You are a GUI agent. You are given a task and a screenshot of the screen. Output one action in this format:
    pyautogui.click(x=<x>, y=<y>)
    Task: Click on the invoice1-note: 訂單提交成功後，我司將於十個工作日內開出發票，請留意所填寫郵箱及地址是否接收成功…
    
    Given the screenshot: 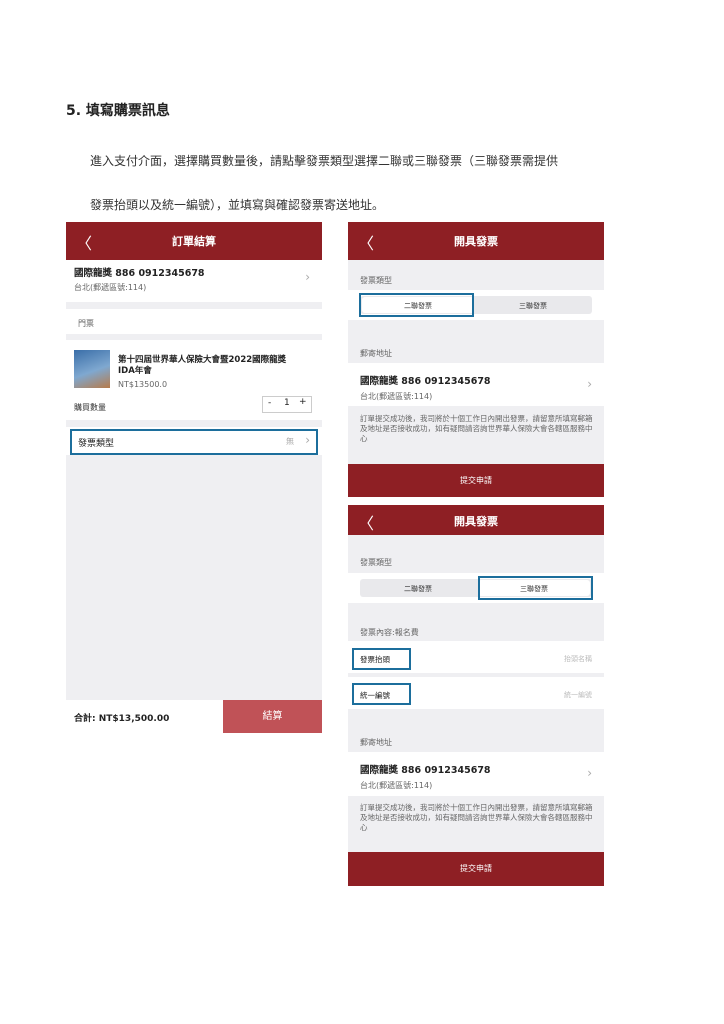 What is the action you would take?
    pyautogui.click(x=476, y=428)
    